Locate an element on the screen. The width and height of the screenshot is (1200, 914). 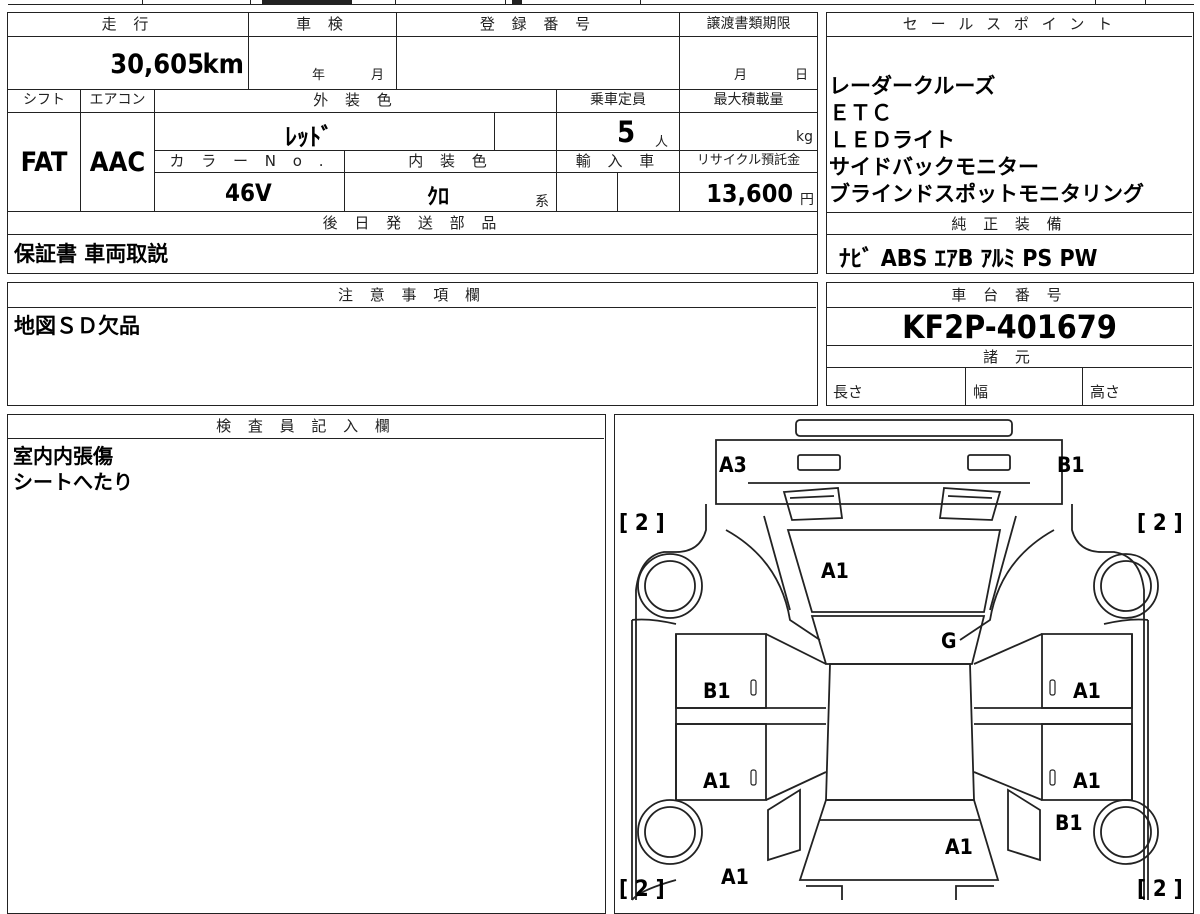
max-load-cell: kg is located at coordinates (748, 132).